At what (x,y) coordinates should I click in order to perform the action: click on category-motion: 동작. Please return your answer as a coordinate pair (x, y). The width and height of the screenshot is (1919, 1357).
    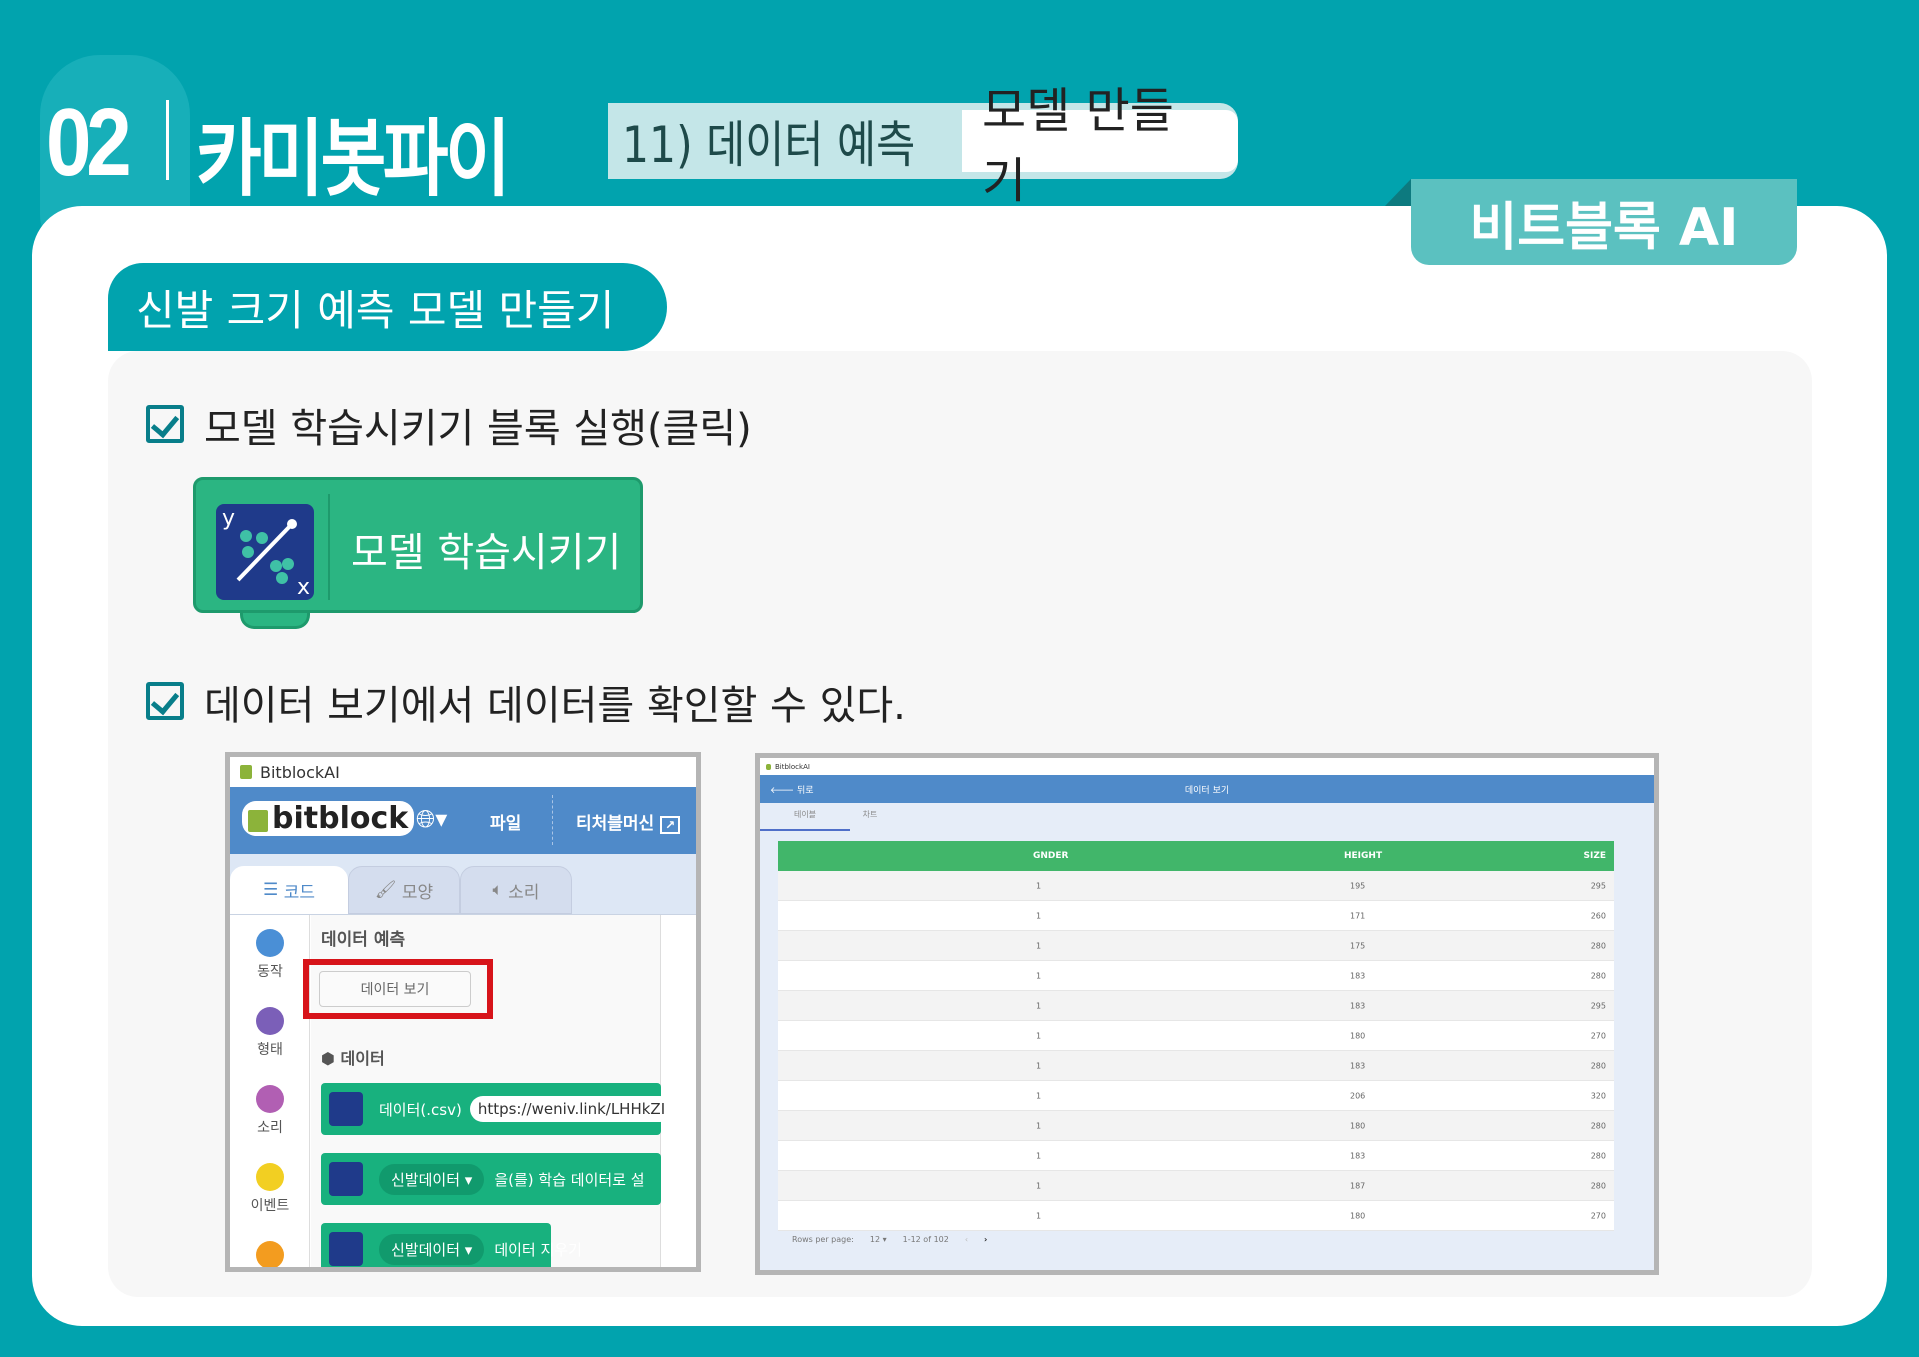
    Looking at the image, I should click on (270, 955).